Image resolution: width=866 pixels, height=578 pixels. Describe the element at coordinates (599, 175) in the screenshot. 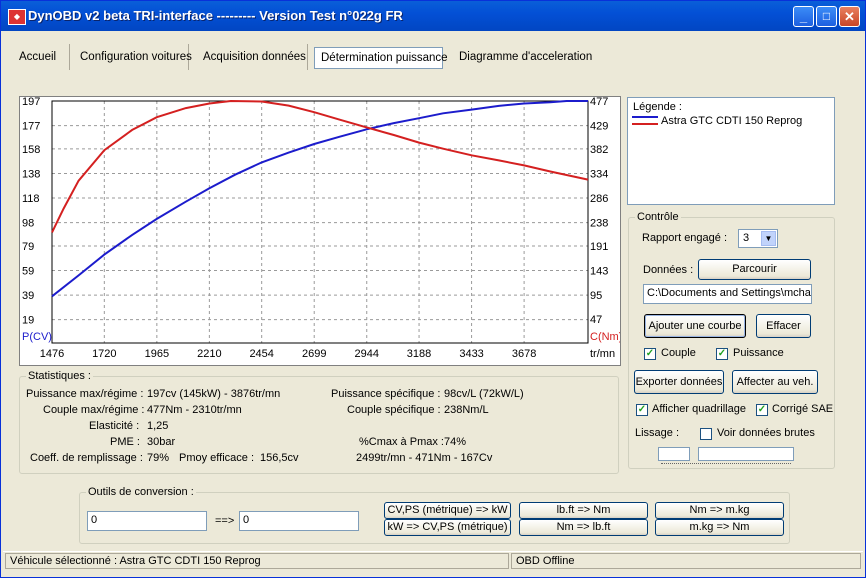

I see `right-tick-label: 334` at that location.